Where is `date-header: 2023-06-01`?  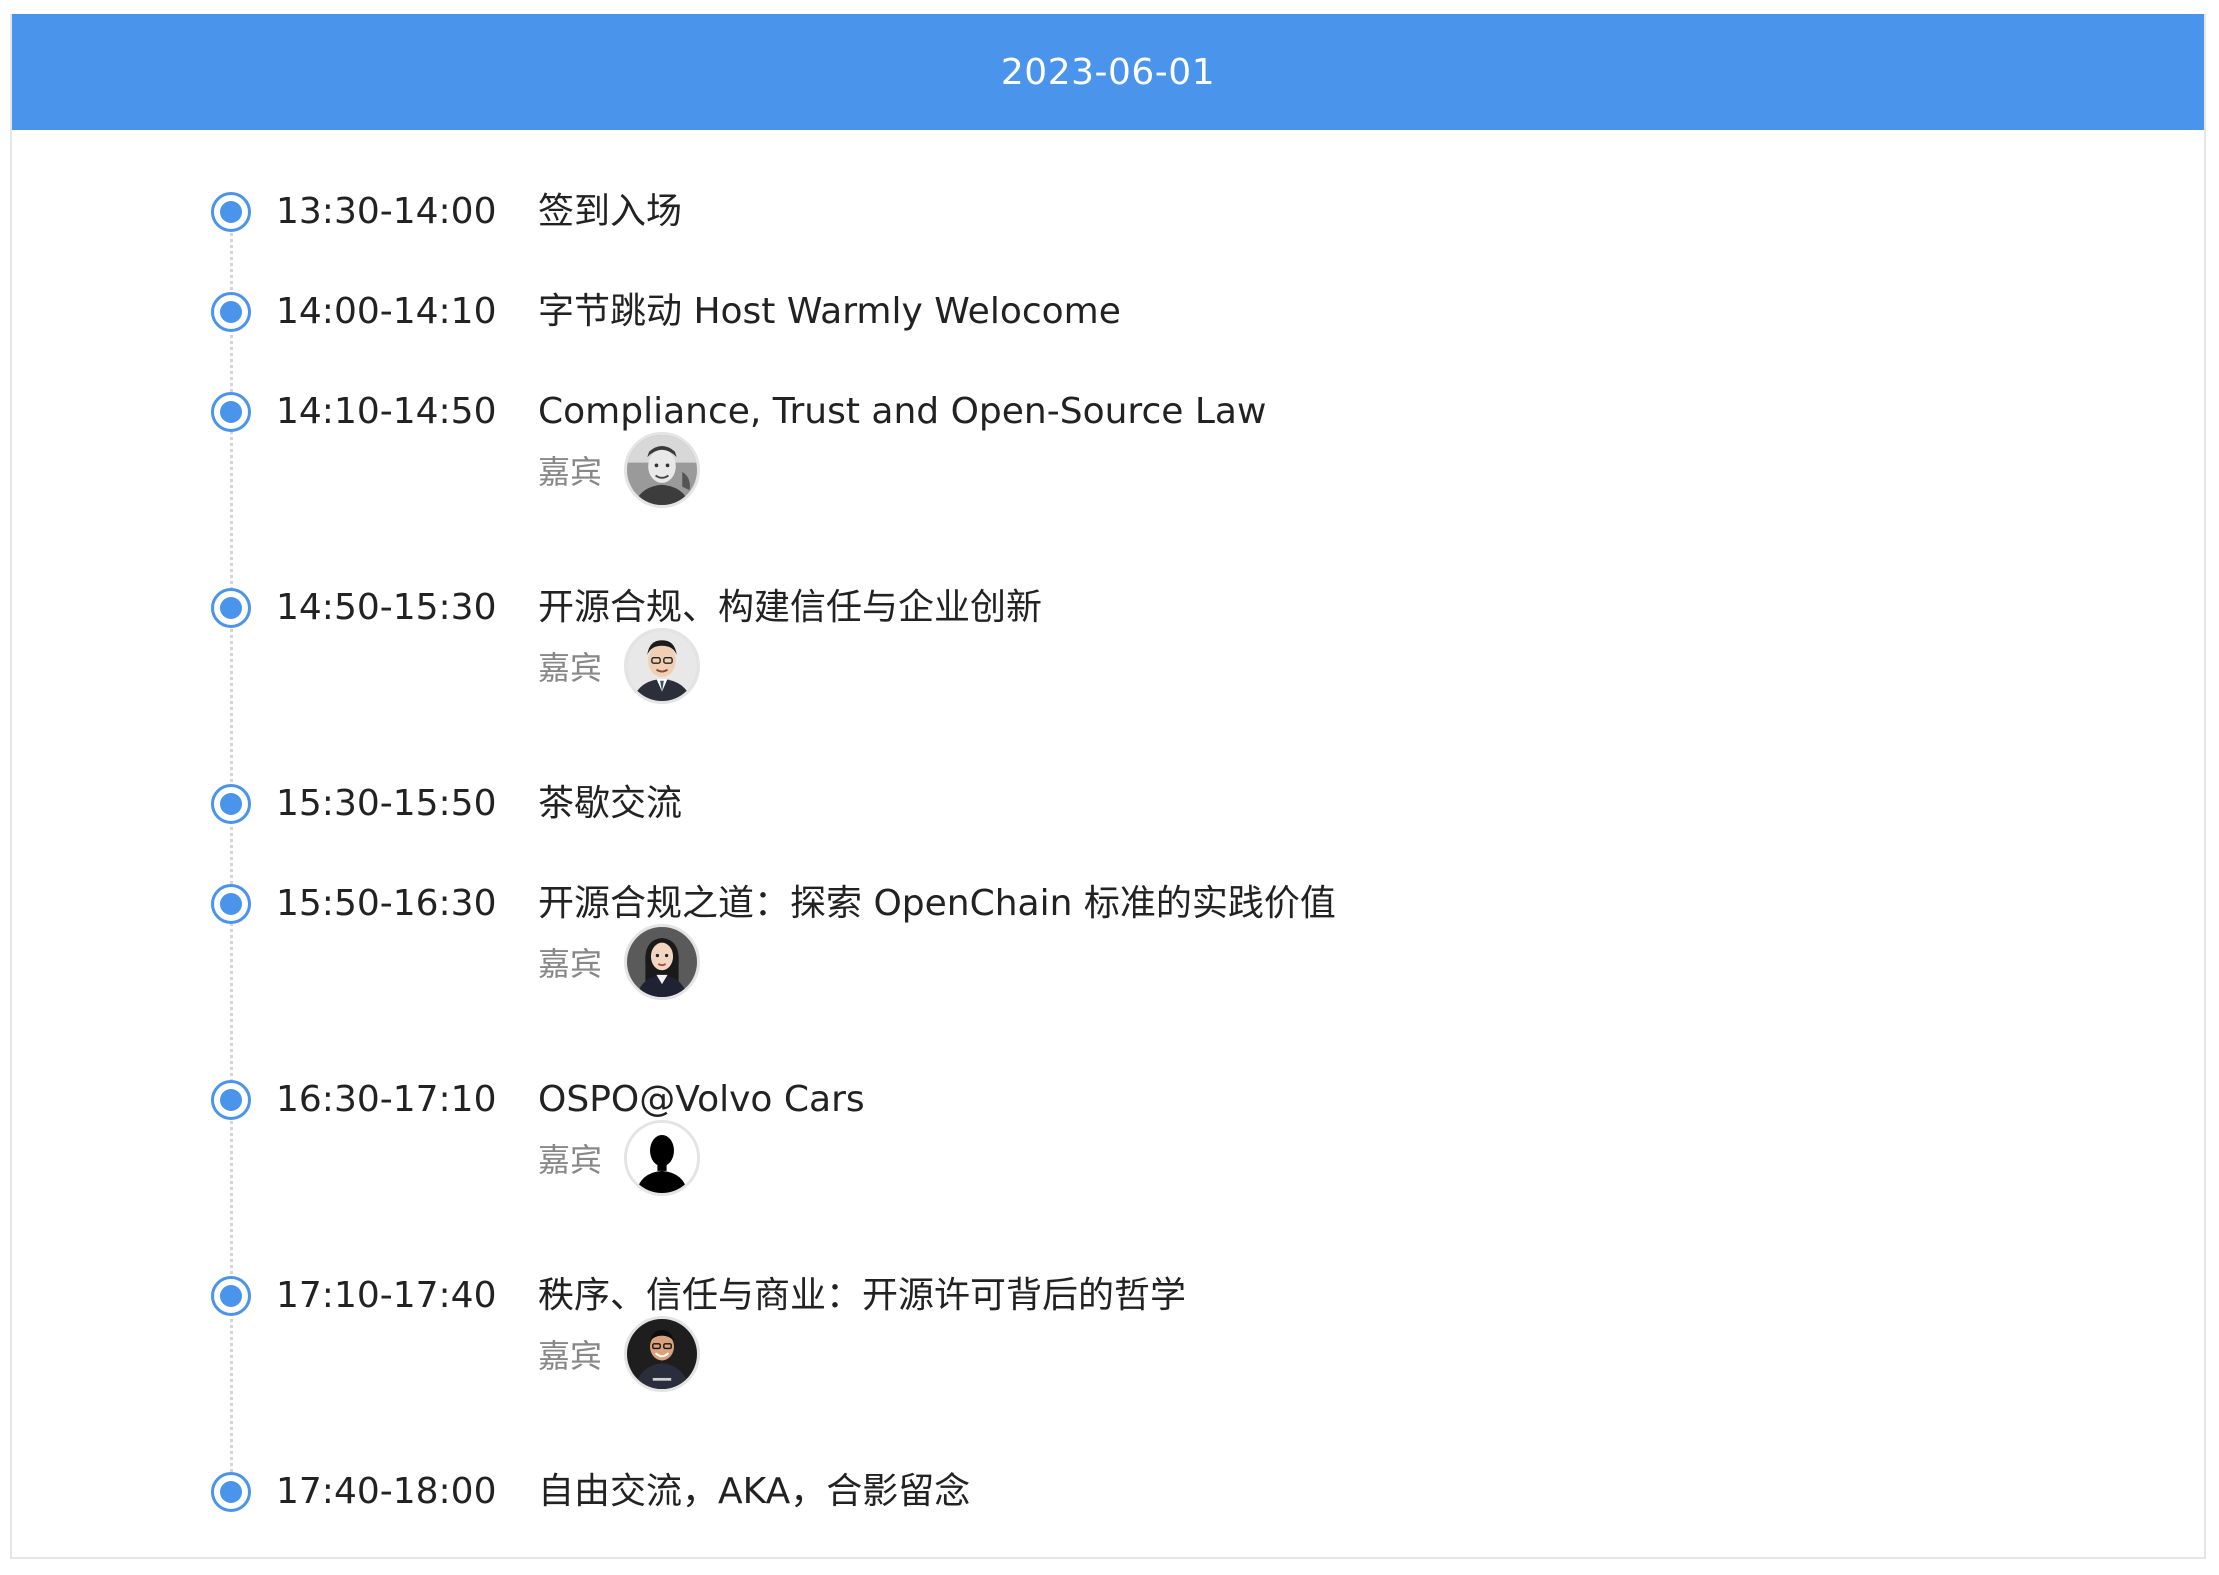
date-header: 2023-06-01 is located at coordinates (1108, 72).